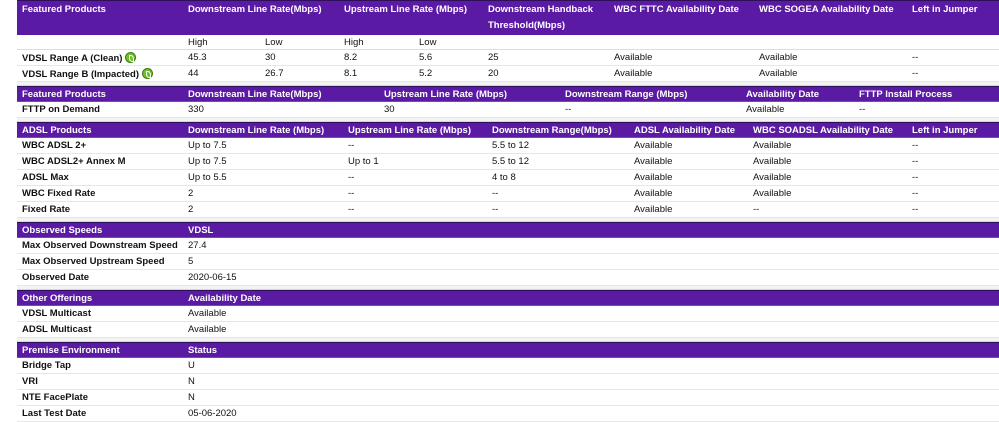  Describe the element at coordinates (191, 397) in the screenshot. I see `row-value: N` at that location.